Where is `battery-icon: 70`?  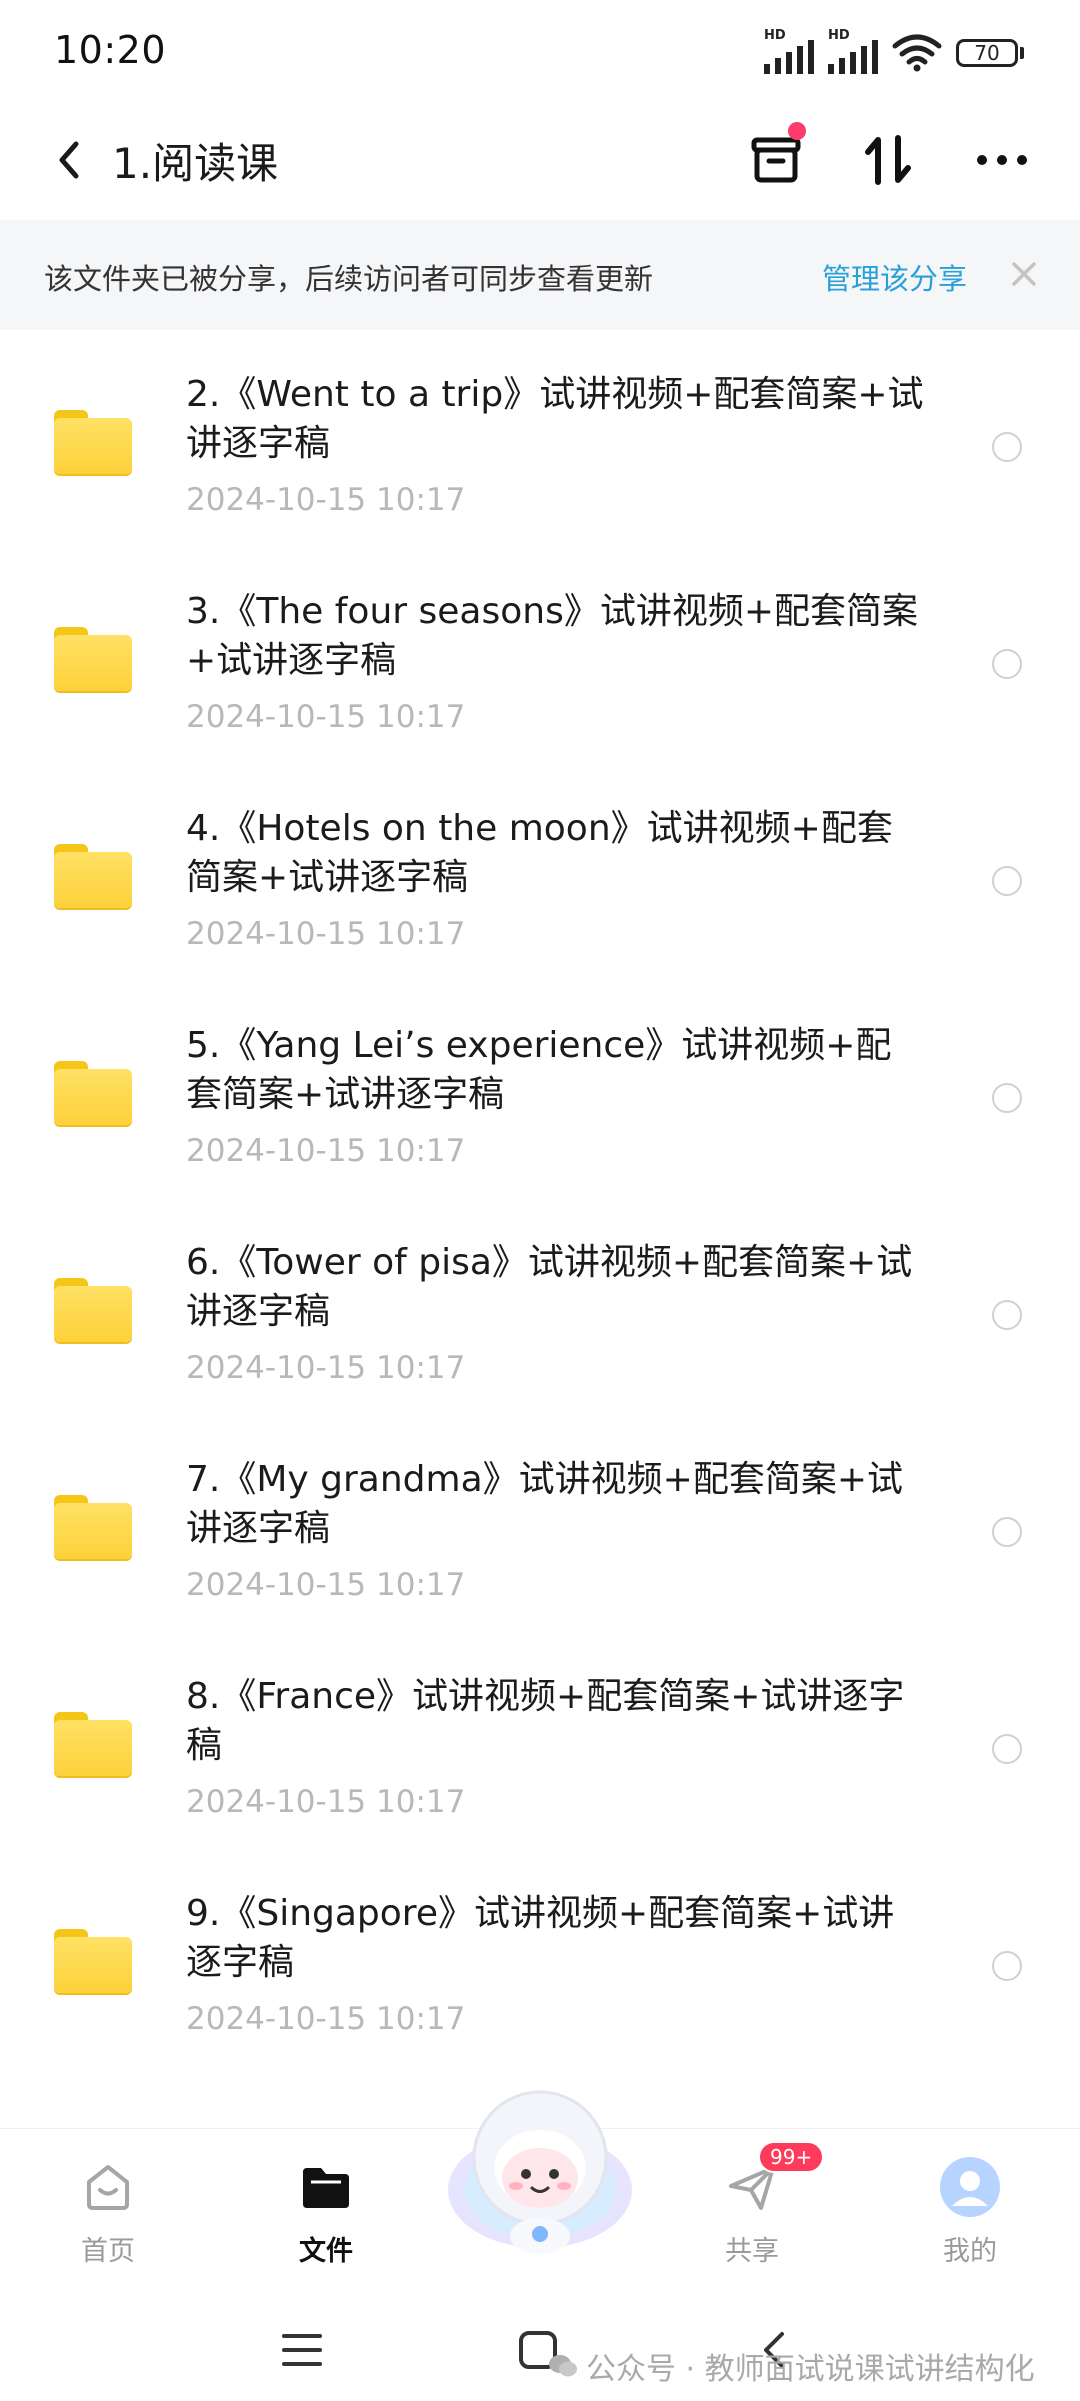
battery-icon: 70 is located at coordinates (990, 53).